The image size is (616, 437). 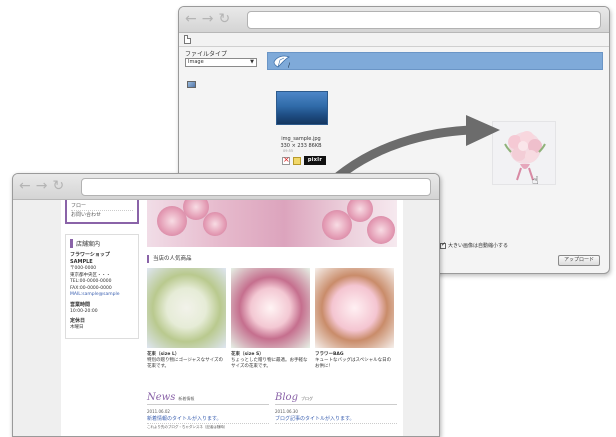 I want to click on store-name: フラワーショップ SAMPLE, so click(x=90, y=258).